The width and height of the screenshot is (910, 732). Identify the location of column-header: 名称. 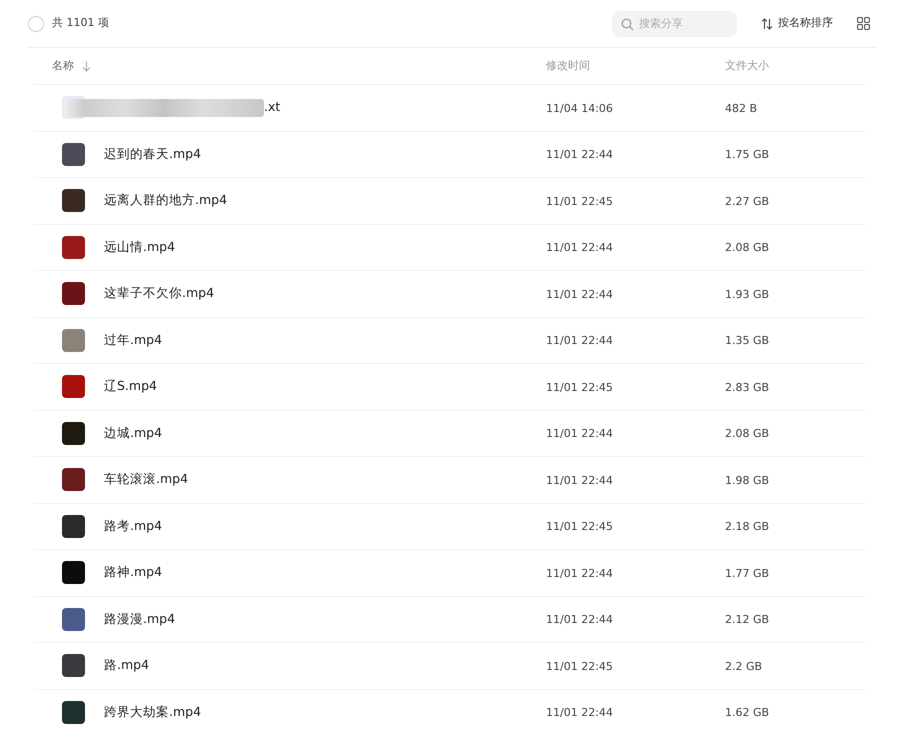
(63, 66).